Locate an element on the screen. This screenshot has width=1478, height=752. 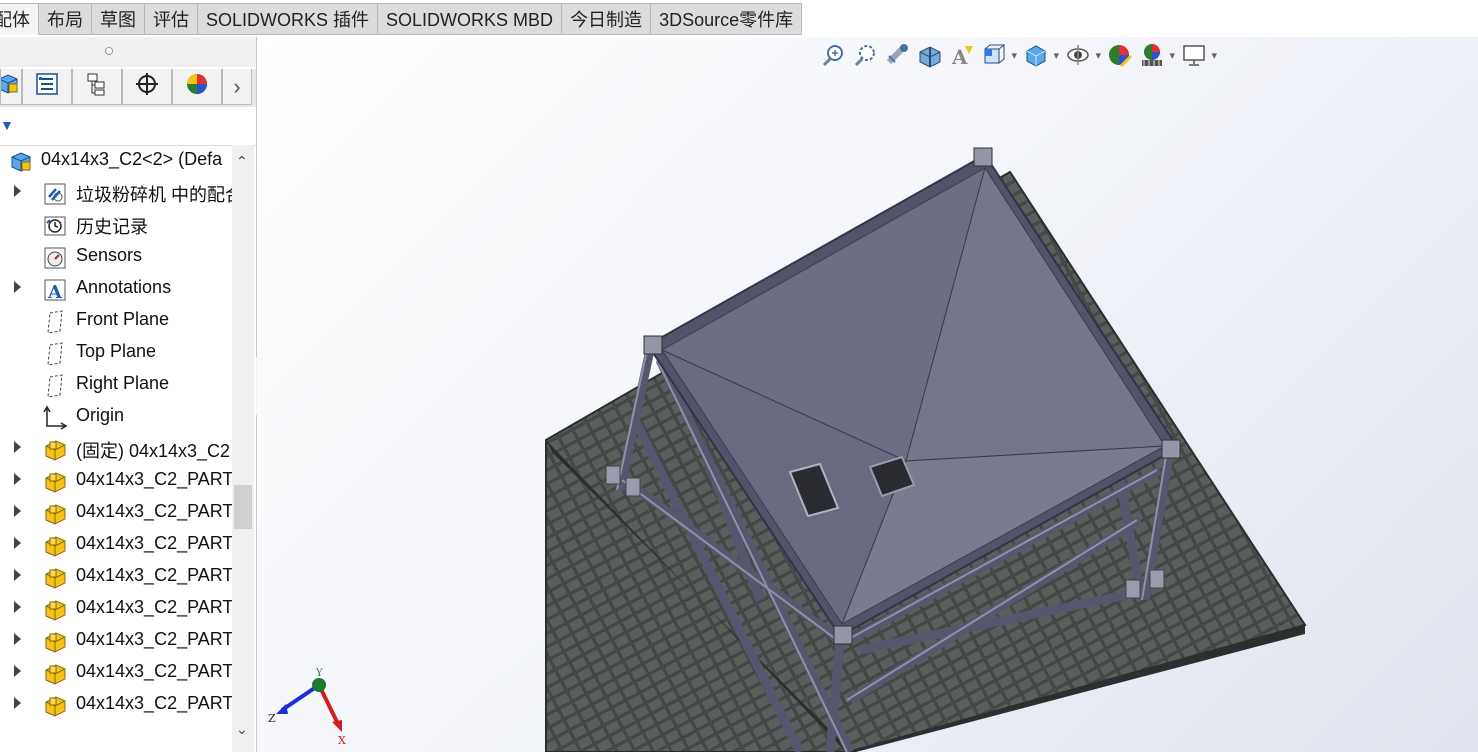
x-label: X is located at coordinates (342, 740).